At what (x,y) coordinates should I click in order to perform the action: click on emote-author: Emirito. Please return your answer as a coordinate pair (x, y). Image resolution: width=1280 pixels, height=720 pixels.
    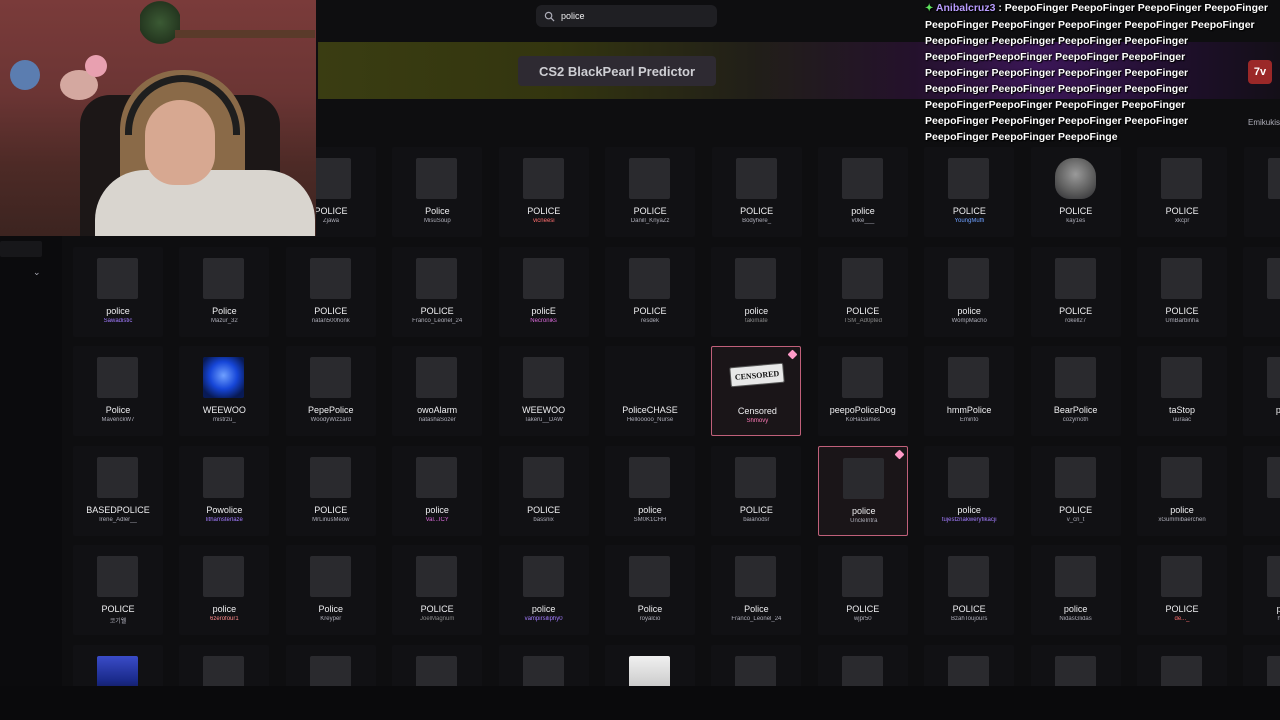
    Looking at the image, I should click on (969, 420).